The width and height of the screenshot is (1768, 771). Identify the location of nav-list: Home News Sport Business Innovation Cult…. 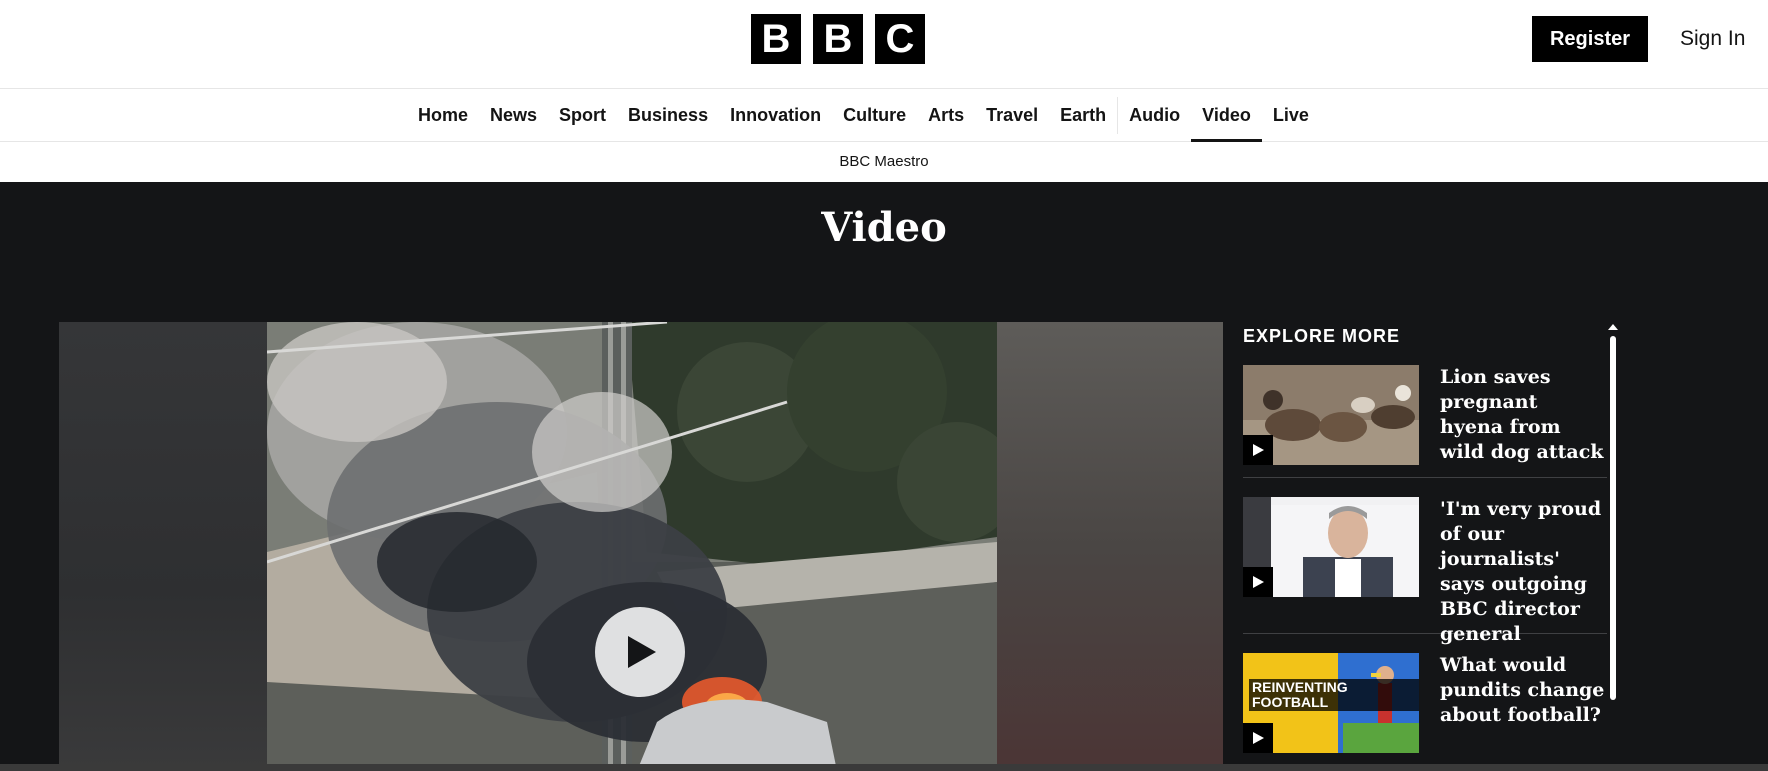
(863, 115).